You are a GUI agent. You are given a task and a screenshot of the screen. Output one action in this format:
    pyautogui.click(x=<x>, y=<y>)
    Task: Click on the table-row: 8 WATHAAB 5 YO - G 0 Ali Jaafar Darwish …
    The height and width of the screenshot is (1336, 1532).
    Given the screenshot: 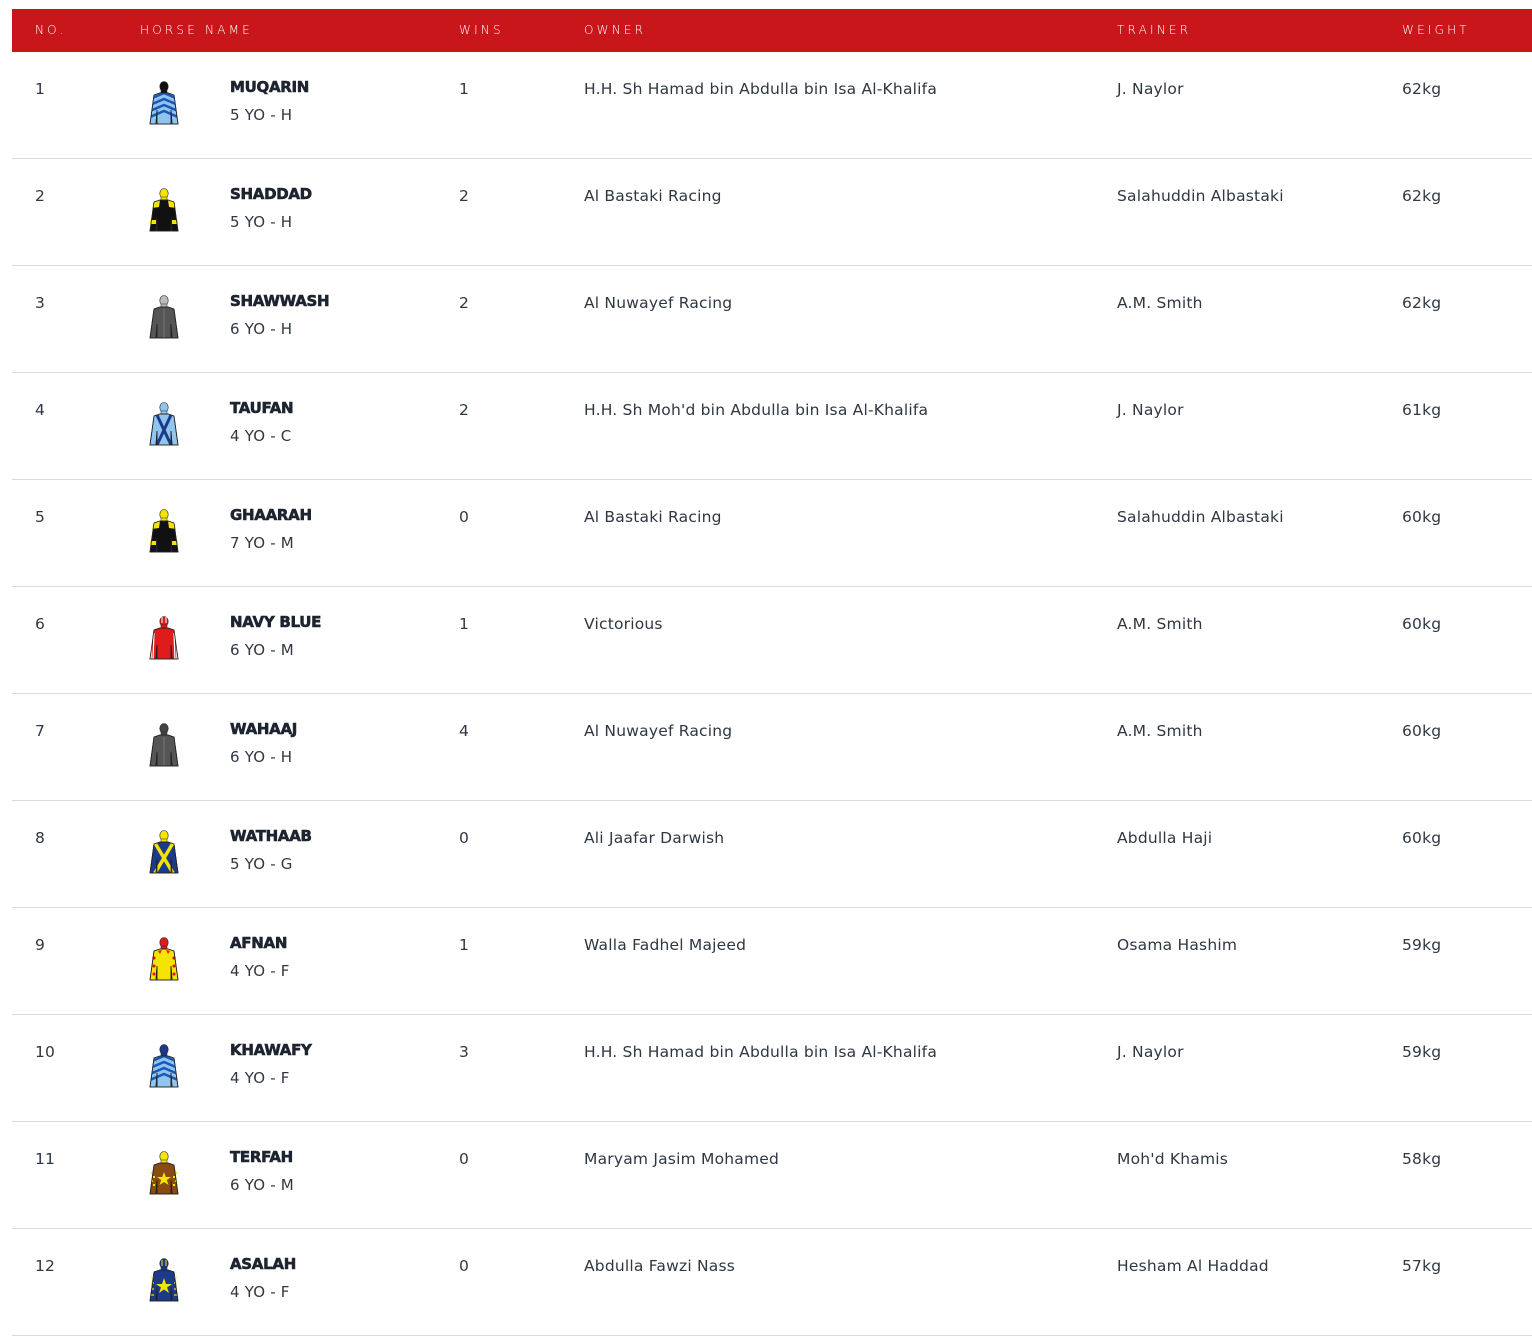 What is the action you would take?
    pyautogui.click(x=772, y=854)
    